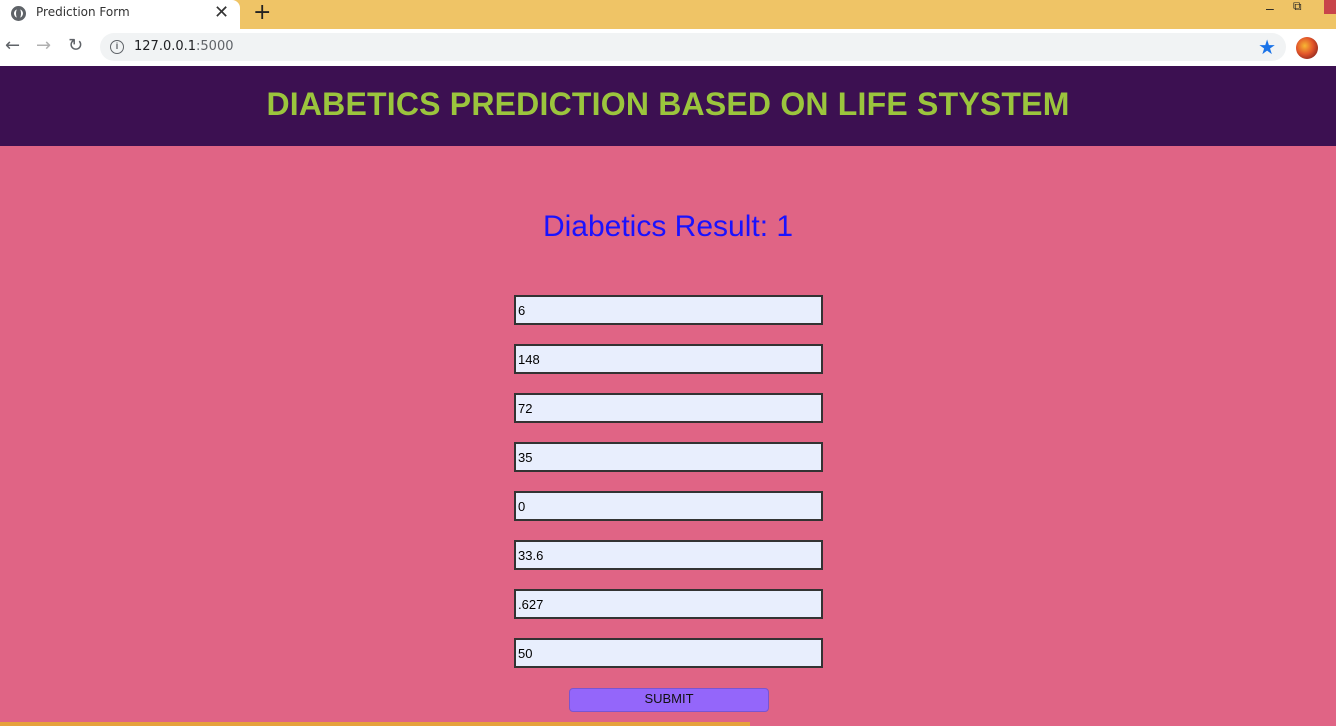  What do you see at coordinates (1297, 7) in the screenshot?
I see `restore-icon: ⧉` at bounding box center [1297, 7].